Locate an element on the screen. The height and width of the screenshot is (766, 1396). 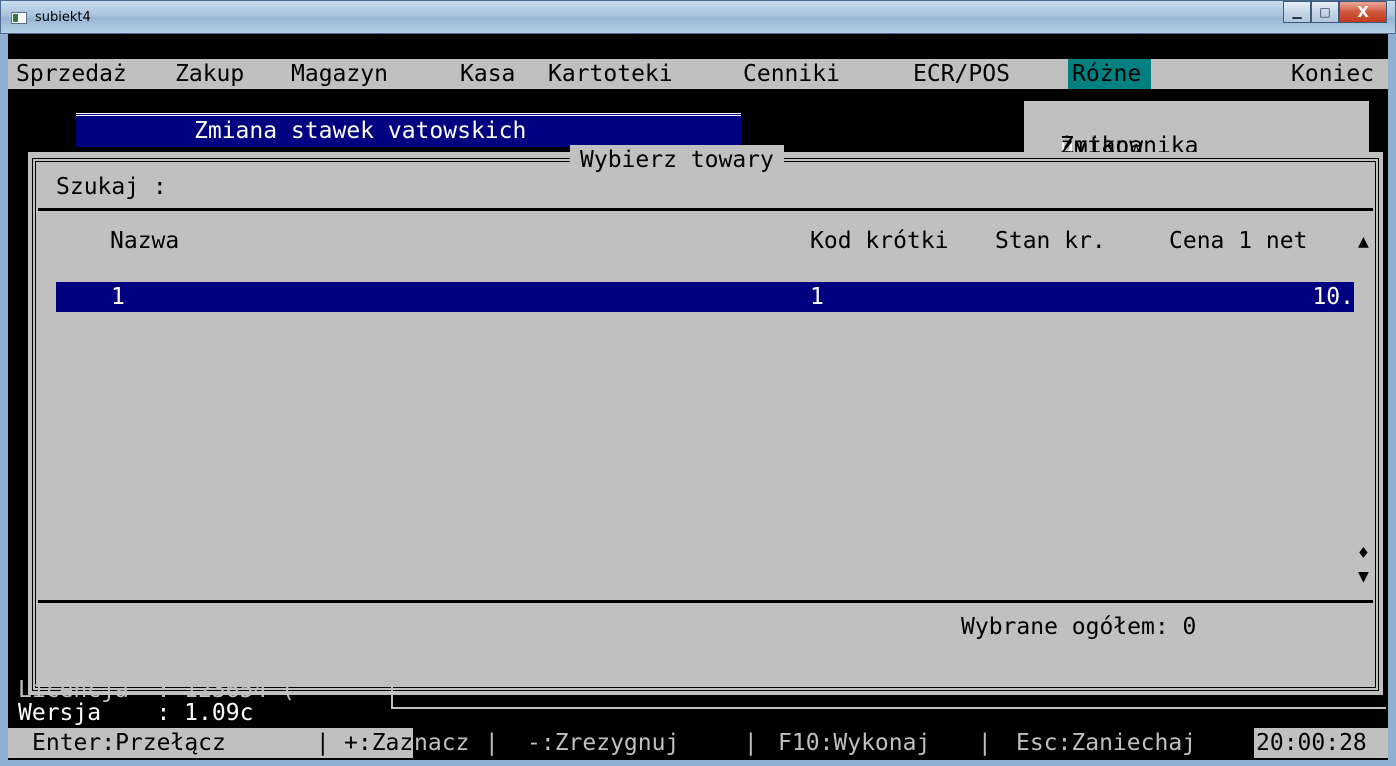
menu-sprzedaz: Sprzedaż is located at coordinates (71, 74).